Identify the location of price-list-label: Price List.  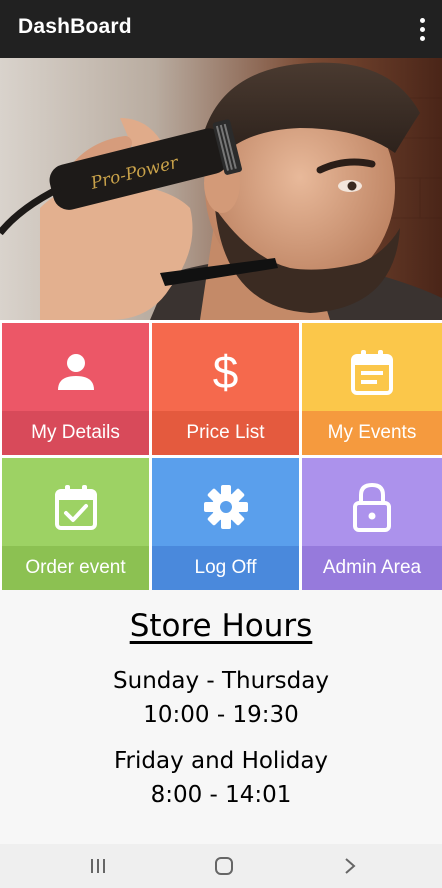
(225, 433).